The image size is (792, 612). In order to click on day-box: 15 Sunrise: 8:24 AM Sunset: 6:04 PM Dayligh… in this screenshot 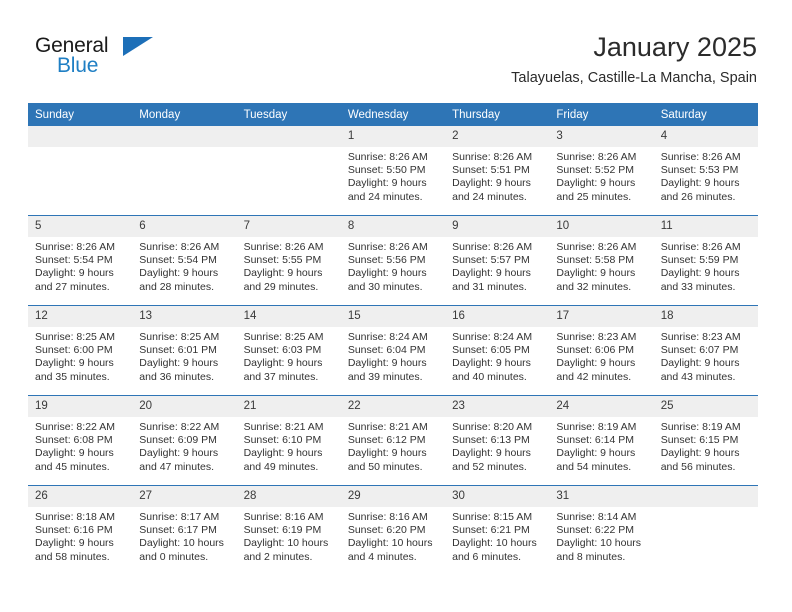, I will do `click(393, 350)`.